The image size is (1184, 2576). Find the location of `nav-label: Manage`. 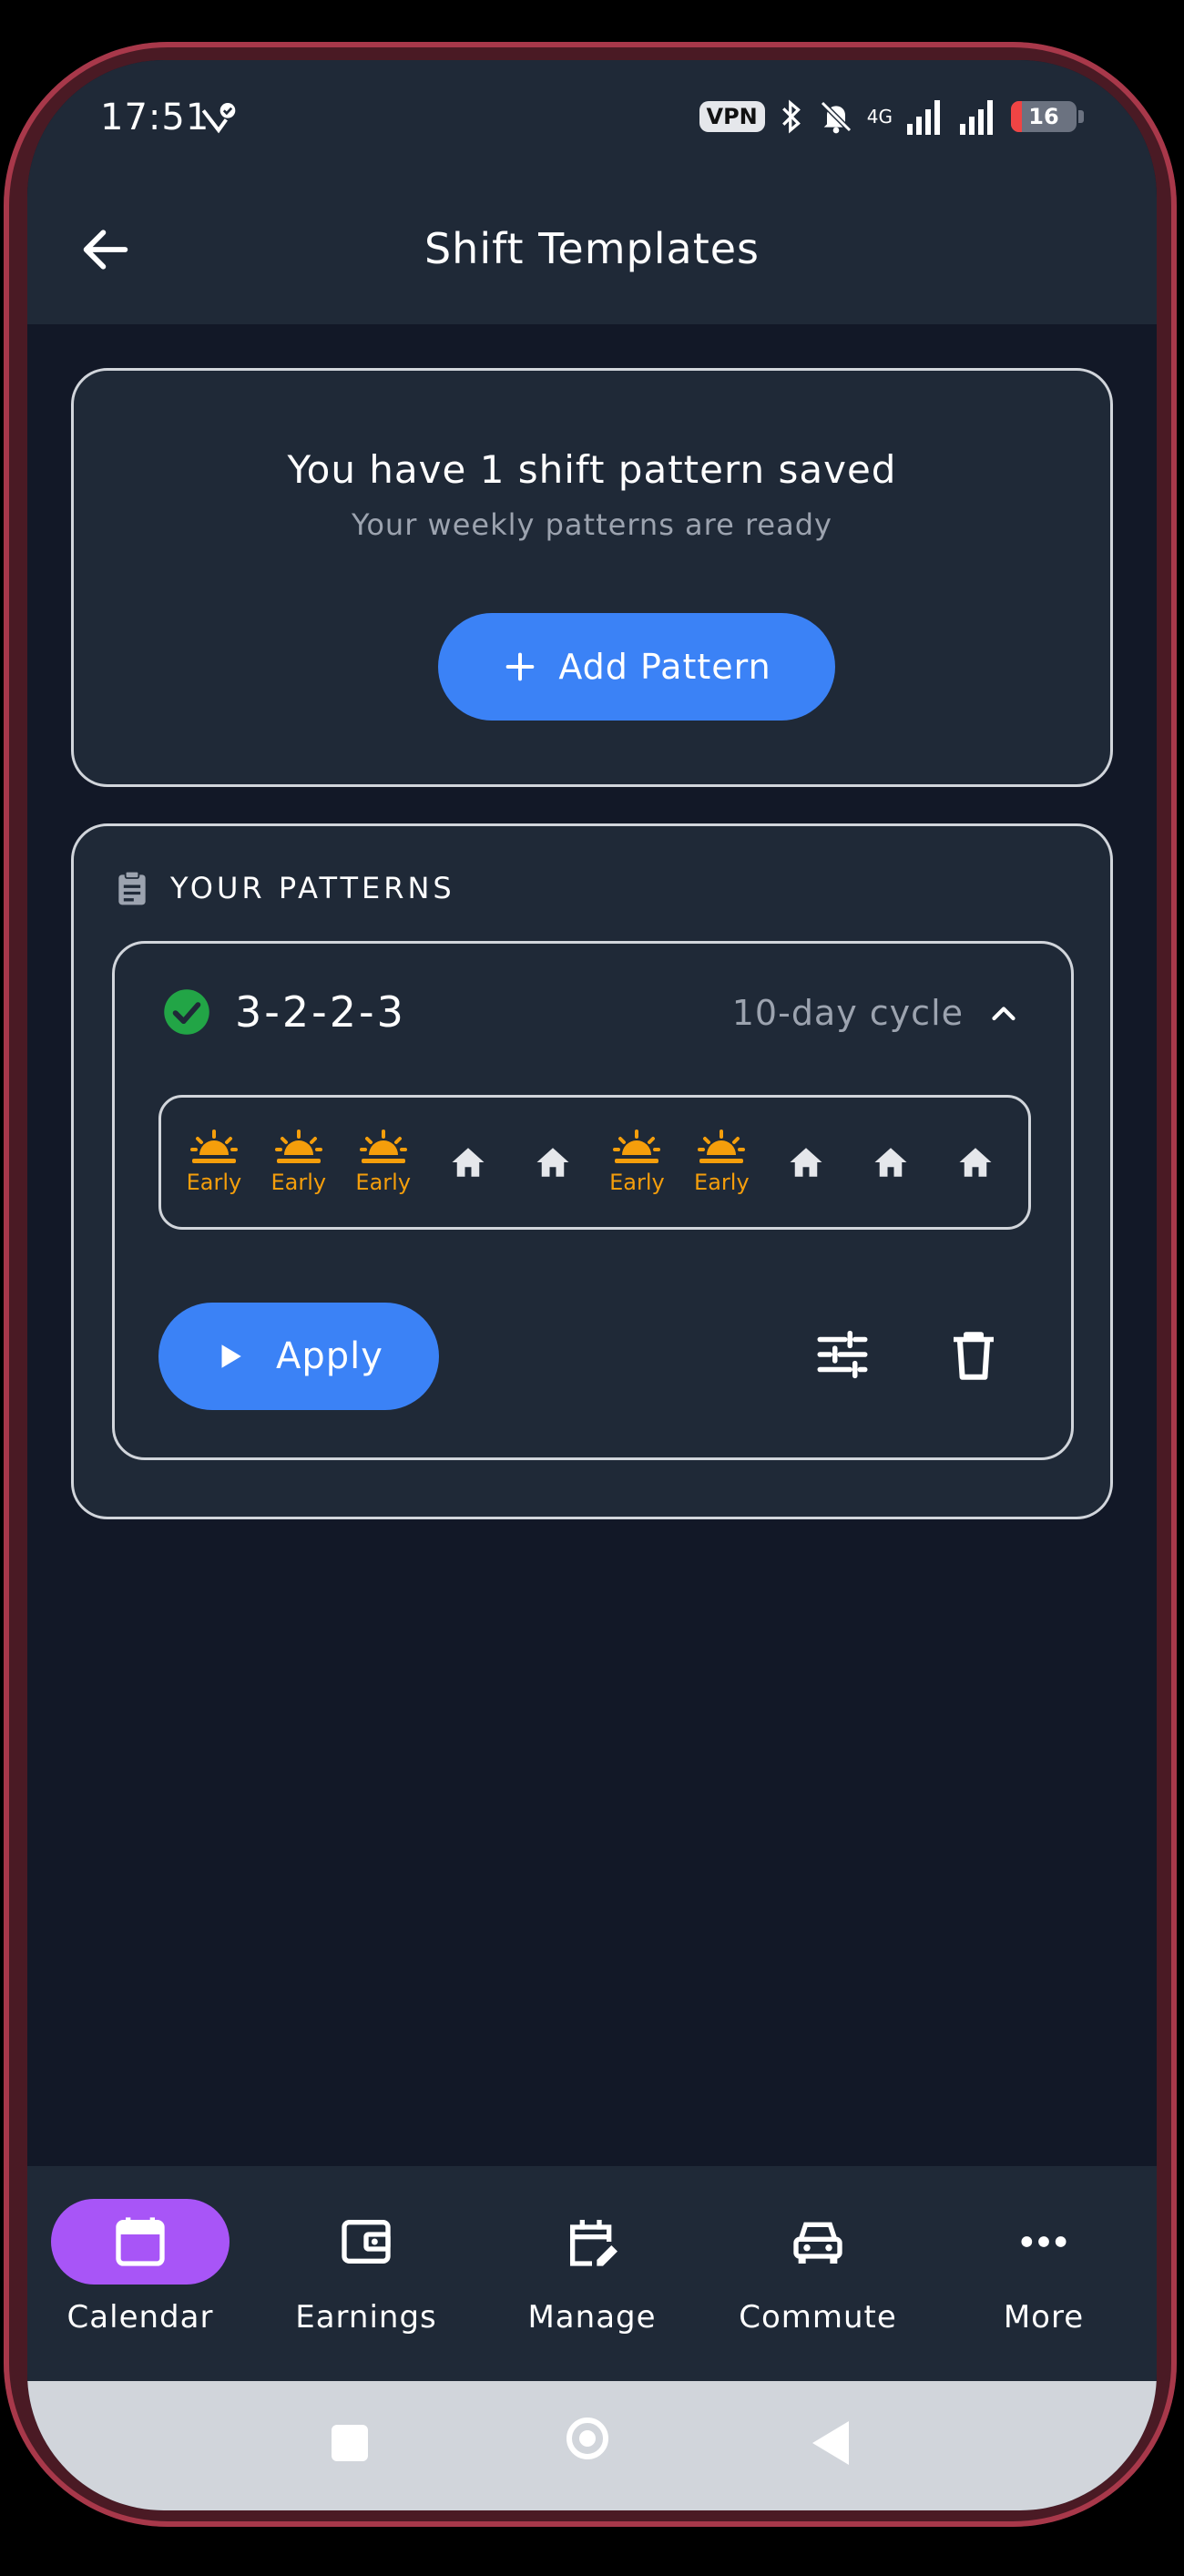

nav-label: Manage is located at coordinates (592, 2317).